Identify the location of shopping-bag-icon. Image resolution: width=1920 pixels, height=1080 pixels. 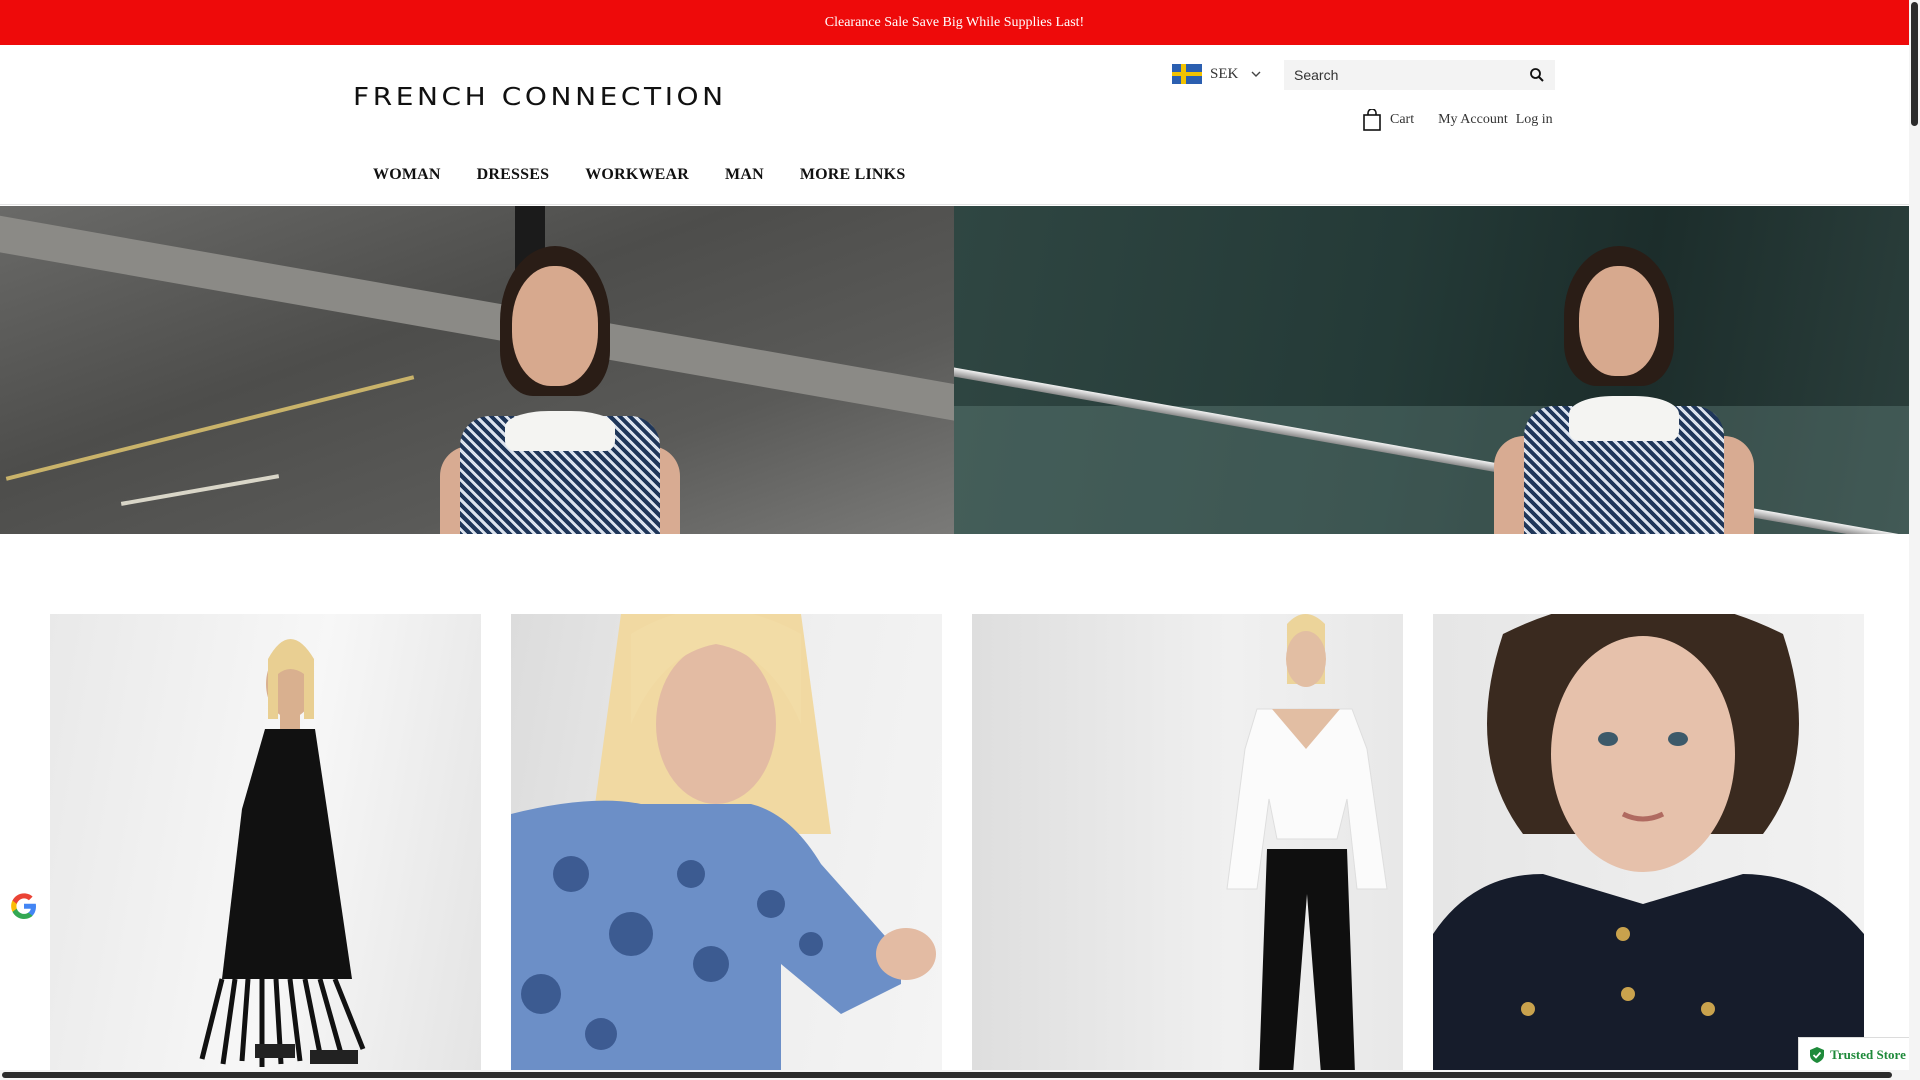
(1372, 120).